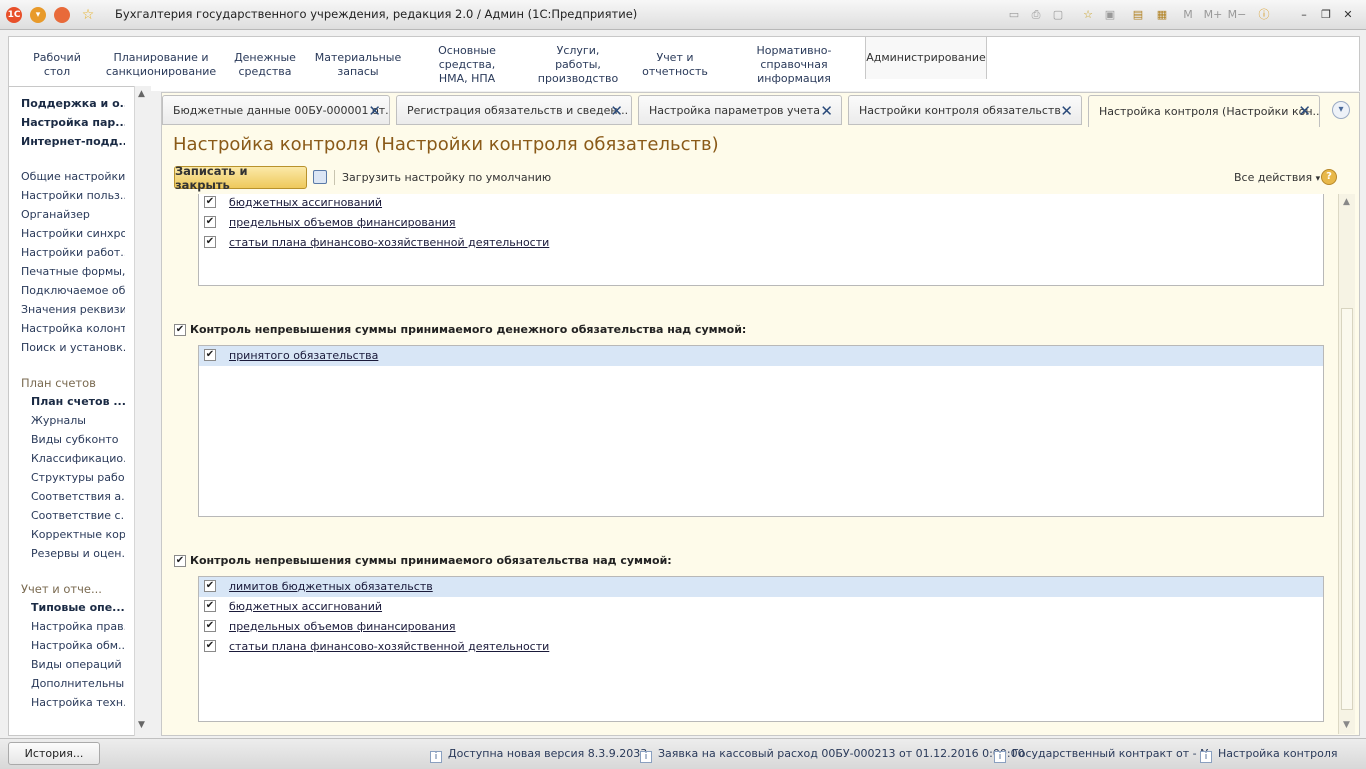  I want to click on info-icon: ⓘ, so click(1264, 15).